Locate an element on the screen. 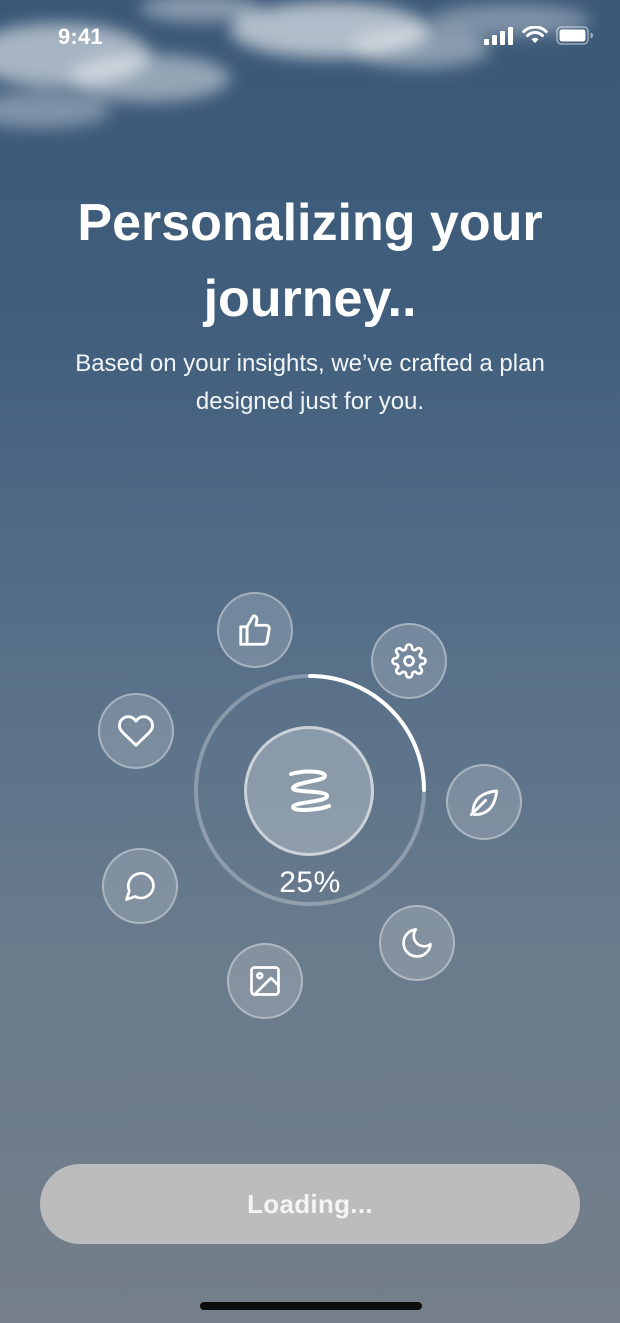  leaf-bubble is located at coordinates (484, 802).